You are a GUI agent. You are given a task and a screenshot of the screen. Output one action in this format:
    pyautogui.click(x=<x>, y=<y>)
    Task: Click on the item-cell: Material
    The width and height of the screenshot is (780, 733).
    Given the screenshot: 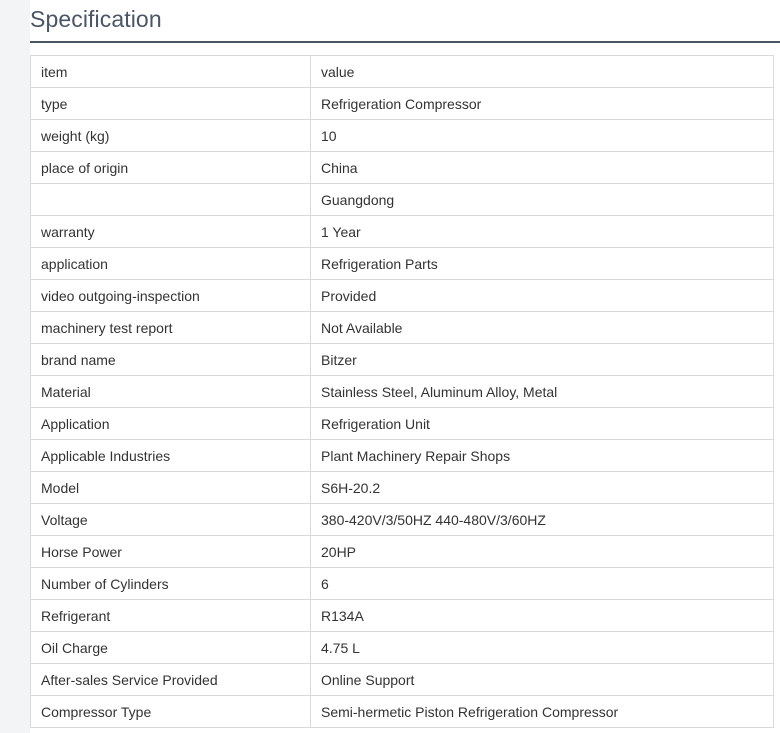 What is the action you would take?
    pyautogui.click(x=170, y=391)
    